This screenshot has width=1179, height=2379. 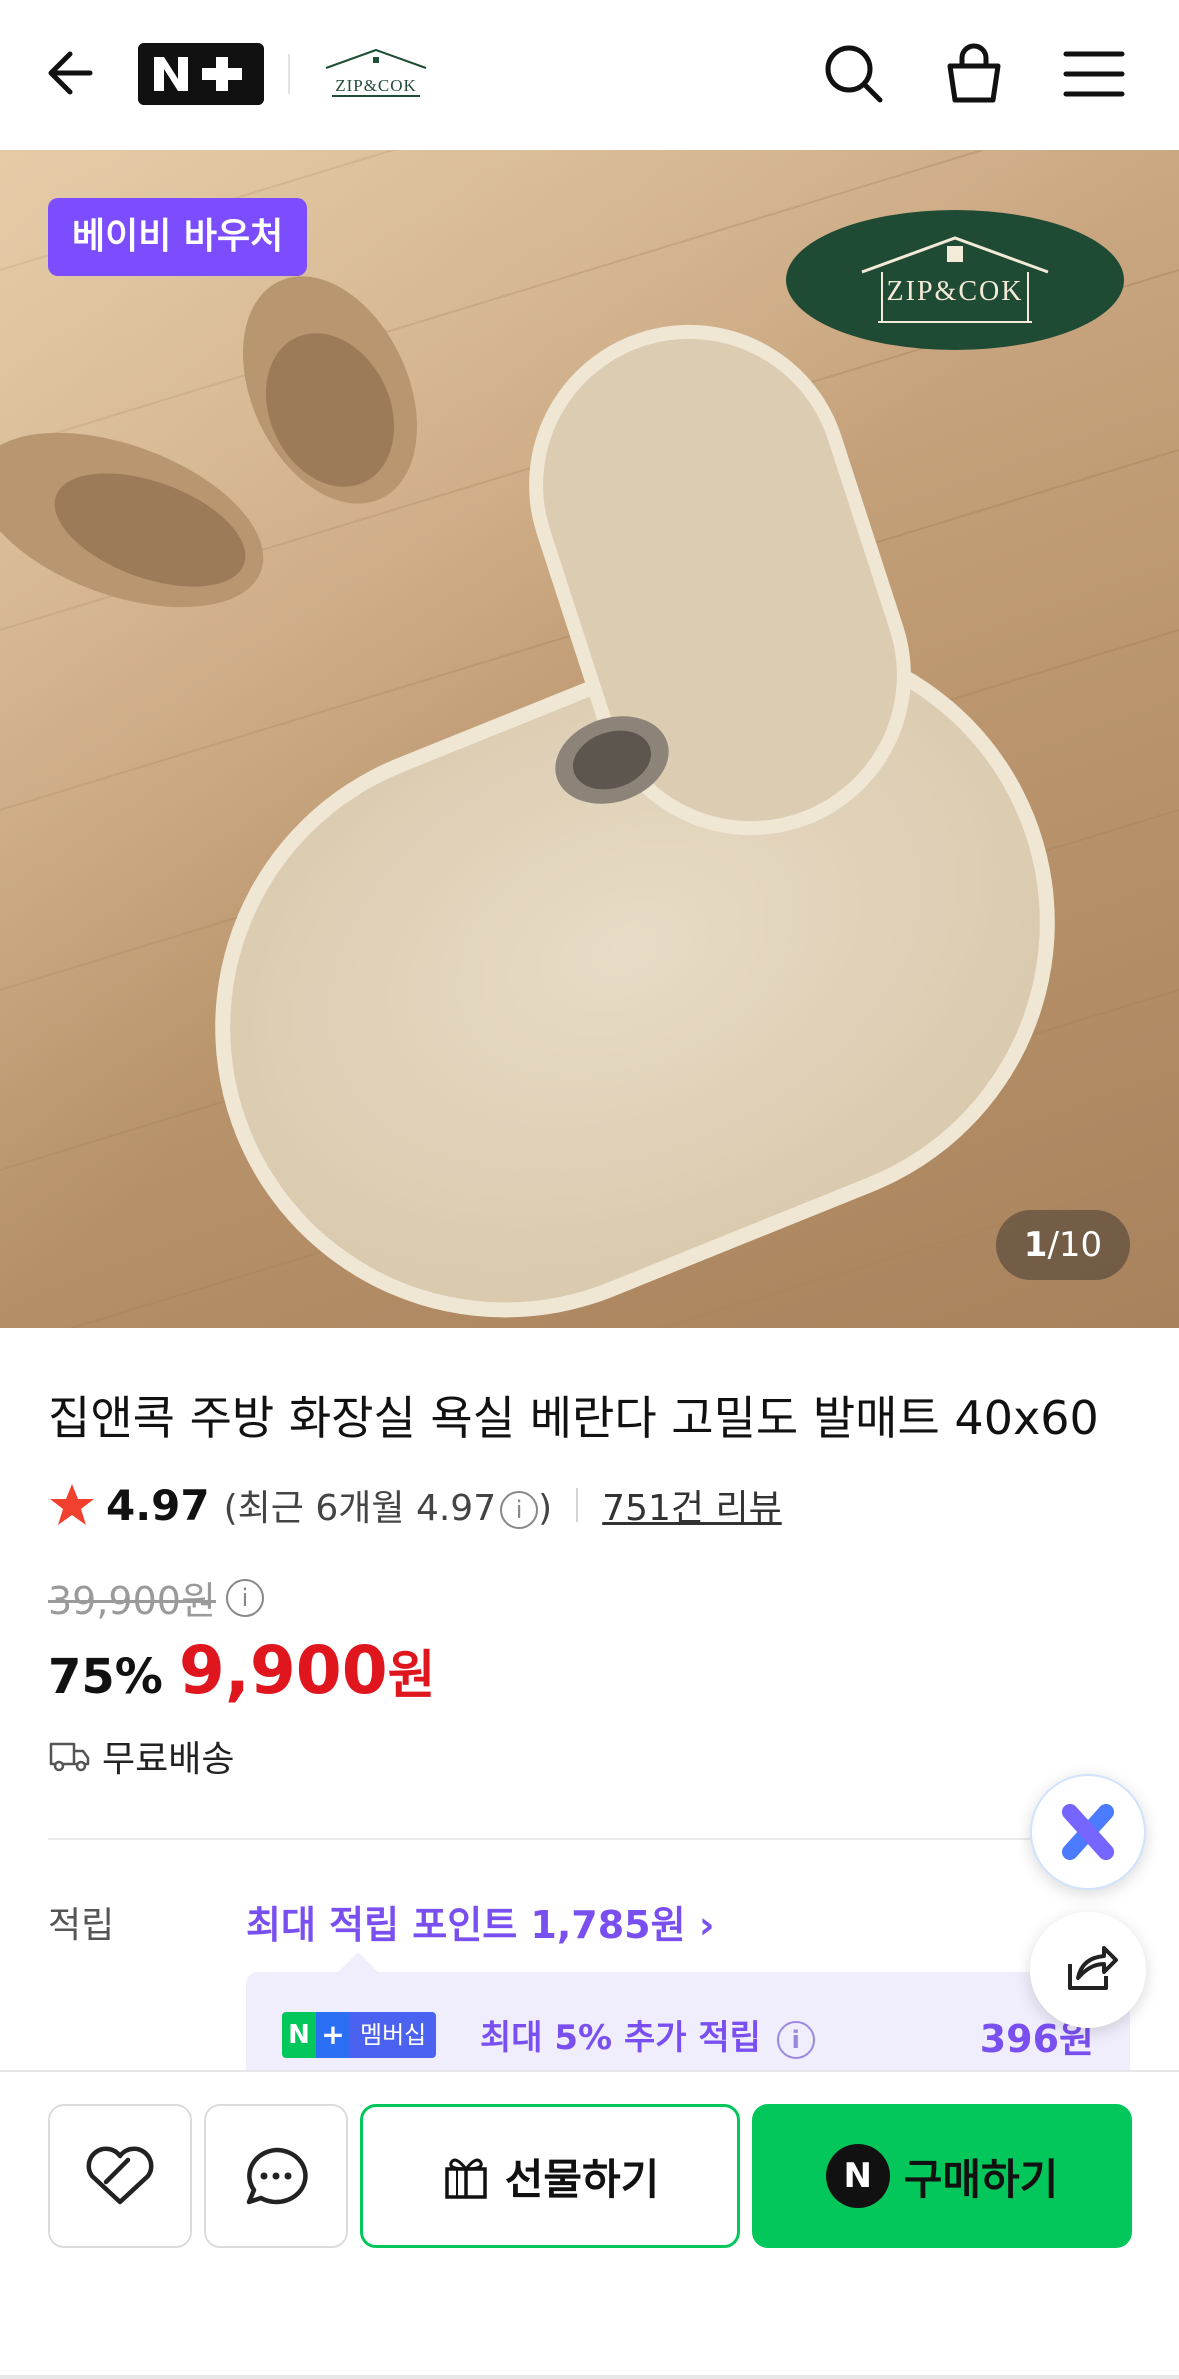 I want to click on image-counter-total: /10, so click(x=1075, y=1245).